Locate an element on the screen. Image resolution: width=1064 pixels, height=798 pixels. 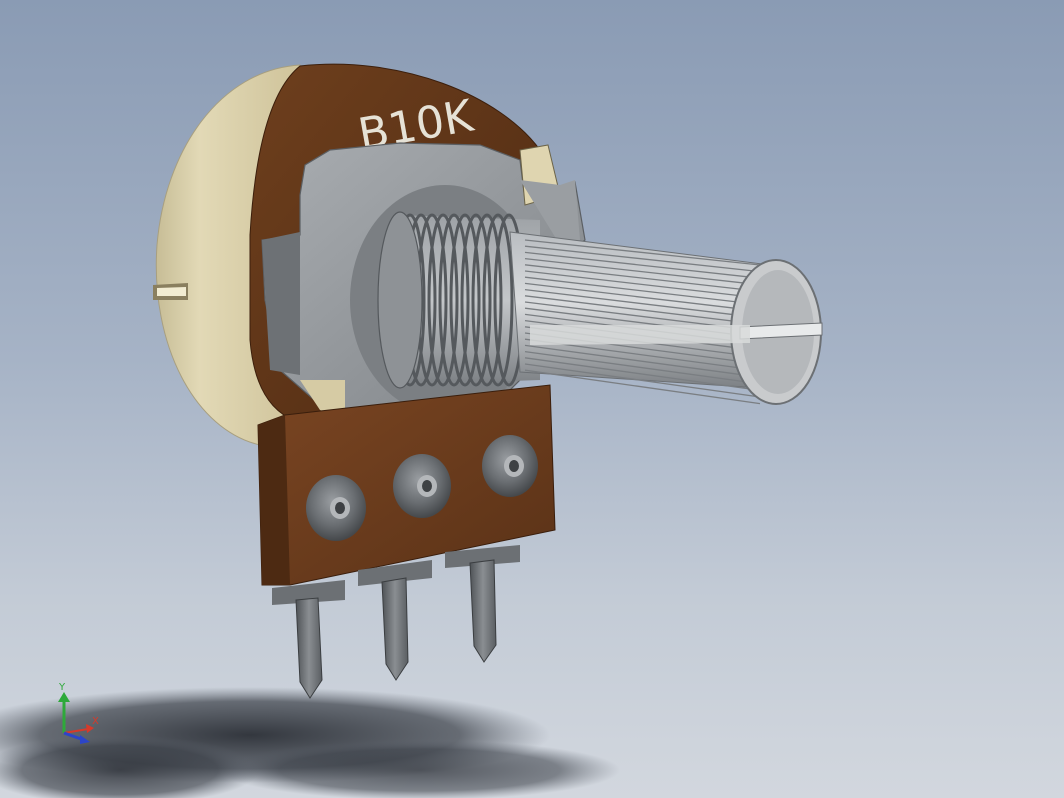
threaded-bushing is located at coordinates (445, 300).